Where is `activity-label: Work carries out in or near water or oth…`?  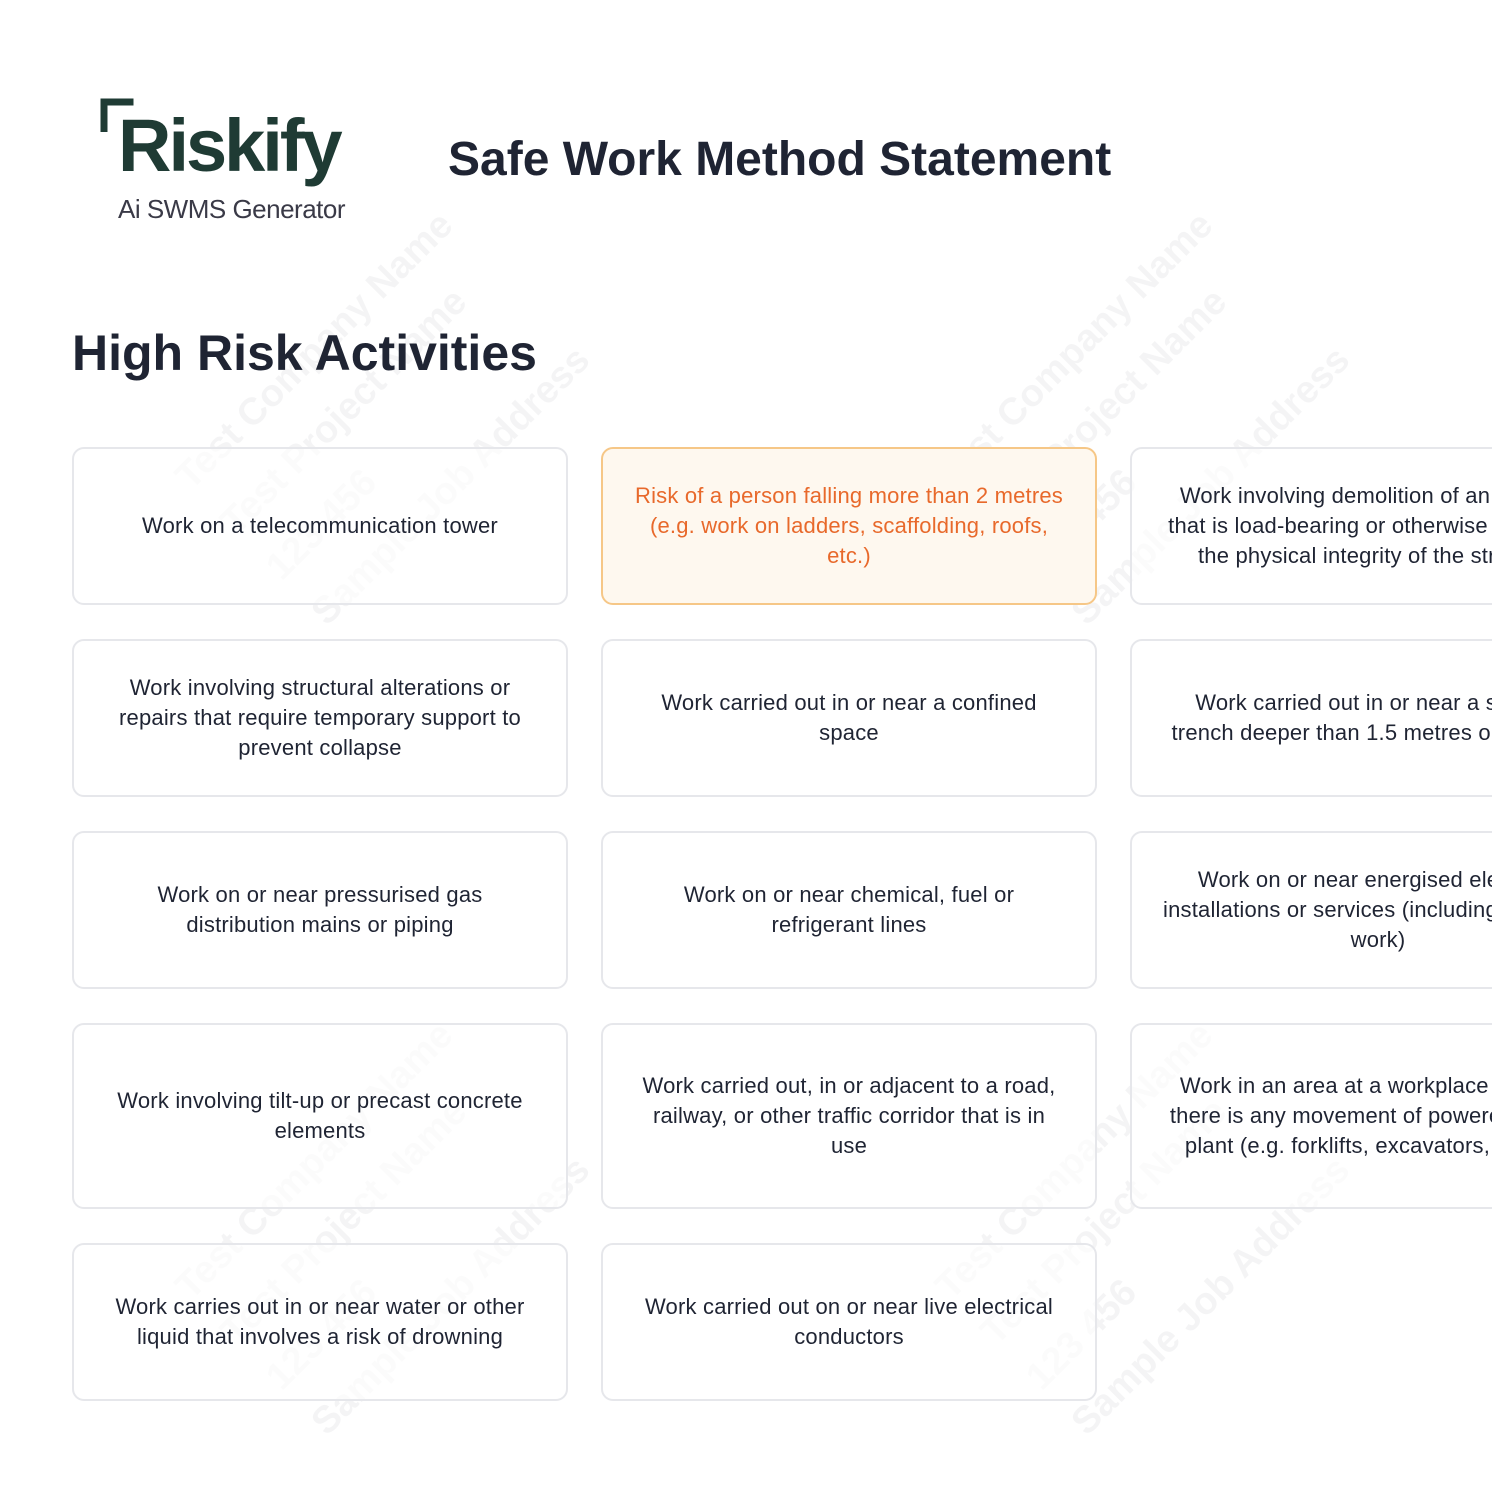
activity-label: Work carries out in or near water or oth… is located at coordinates (320, 1321).